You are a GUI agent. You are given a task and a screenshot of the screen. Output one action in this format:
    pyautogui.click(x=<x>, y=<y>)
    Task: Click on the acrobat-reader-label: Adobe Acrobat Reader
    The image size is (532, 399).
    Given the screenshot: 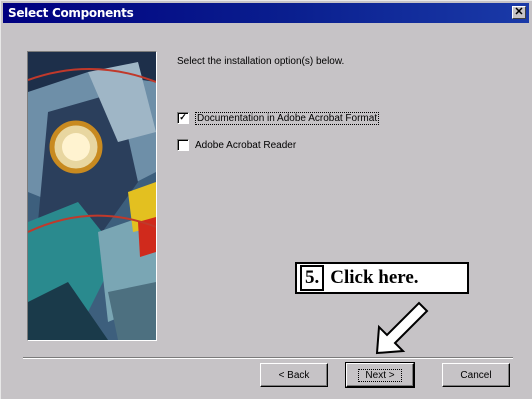 What is the action you would take?
    pyautogui.click(x=245, y=145)
    